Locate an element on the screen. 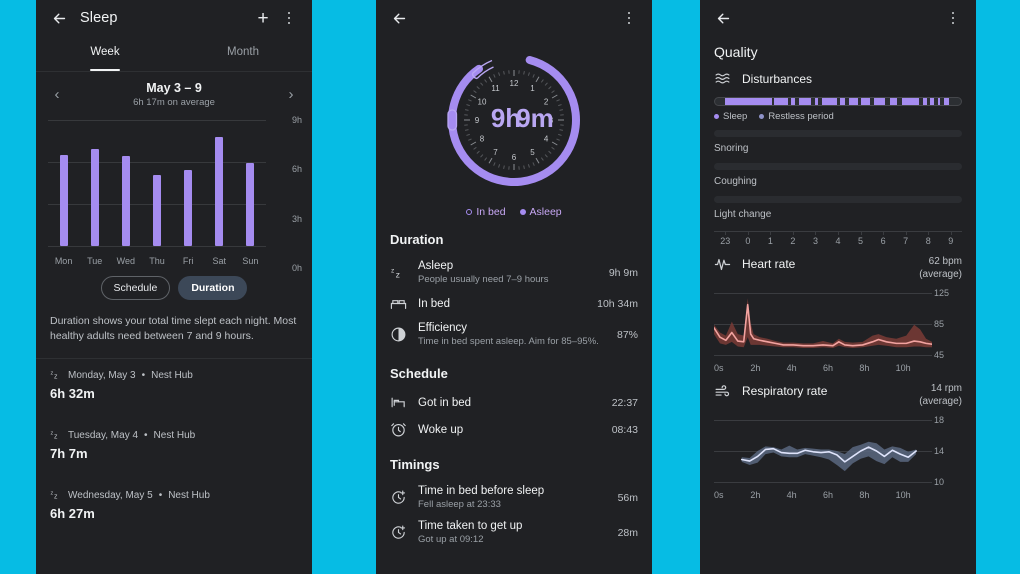  night-list-item: z z Wednesday, May 5 • Nest Hub 6h 27m is located at coordinates (174, 502).